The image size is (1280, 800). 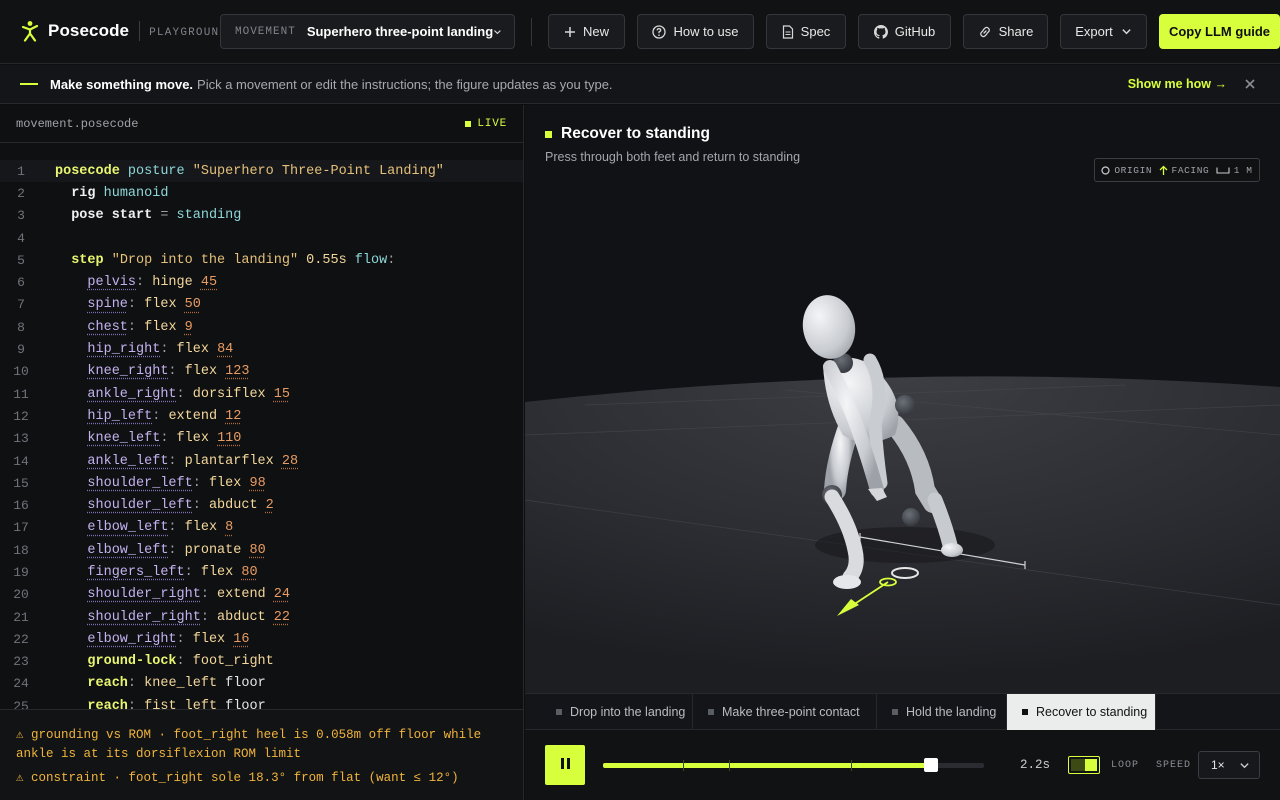 What do you see at coordinates (181, 703) in the screenshot?
I see `code-token: fist_left` at bounding box center [181, 703].